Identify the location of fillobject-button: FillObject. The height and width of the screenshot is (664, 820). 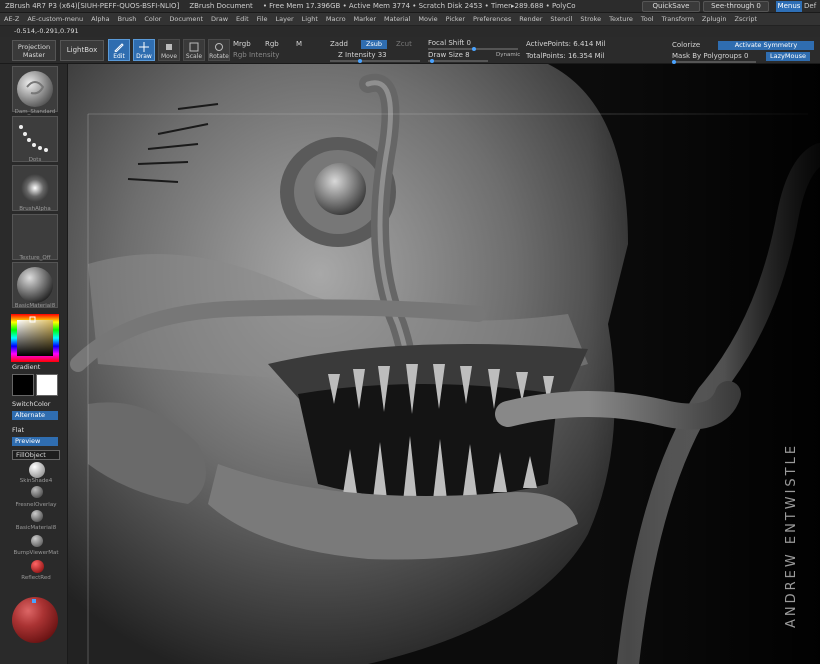
(36, 455).